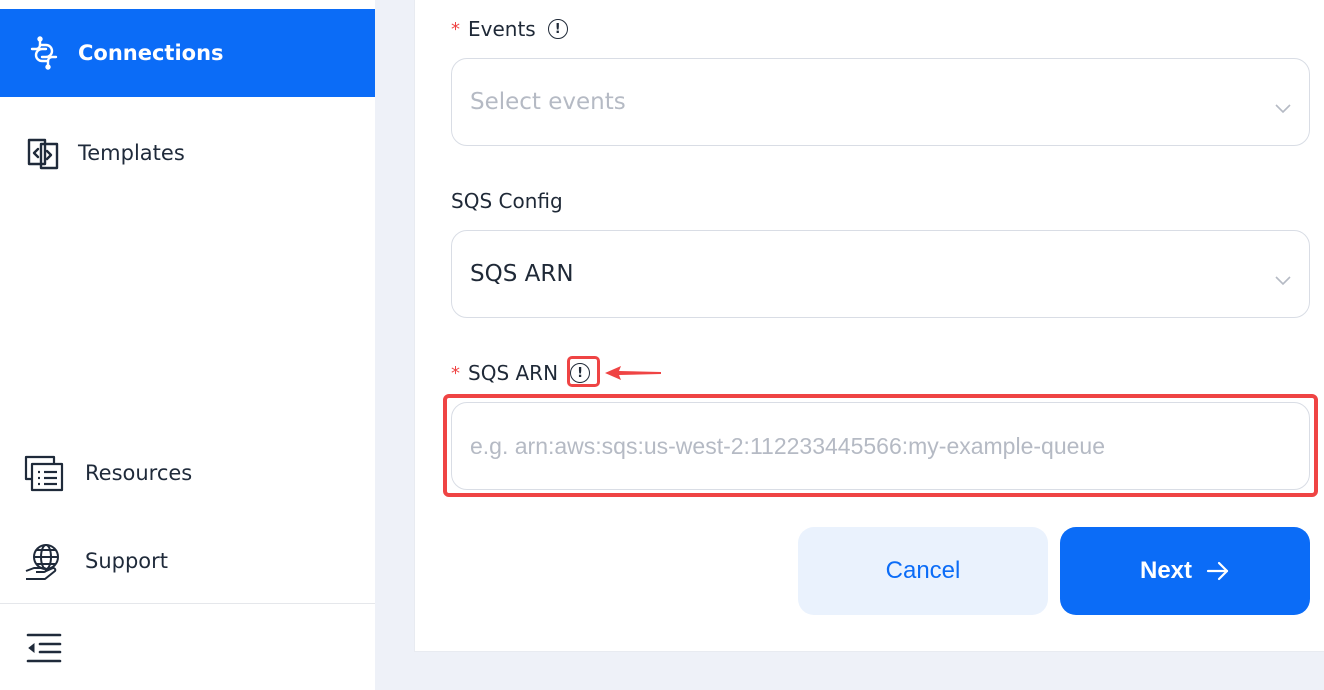 The image size is (1324, 690). What do you see at coordinates (502, 29) in the screenshot?
I see `events-label-text: Events` at bounding box center [502, 29].